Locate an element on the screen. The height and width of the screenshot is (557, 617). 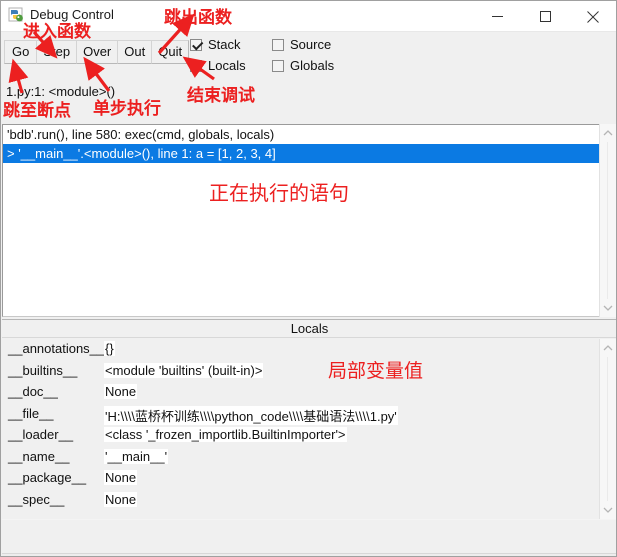
stack-scrollbar is located at coordinates (607, 220).